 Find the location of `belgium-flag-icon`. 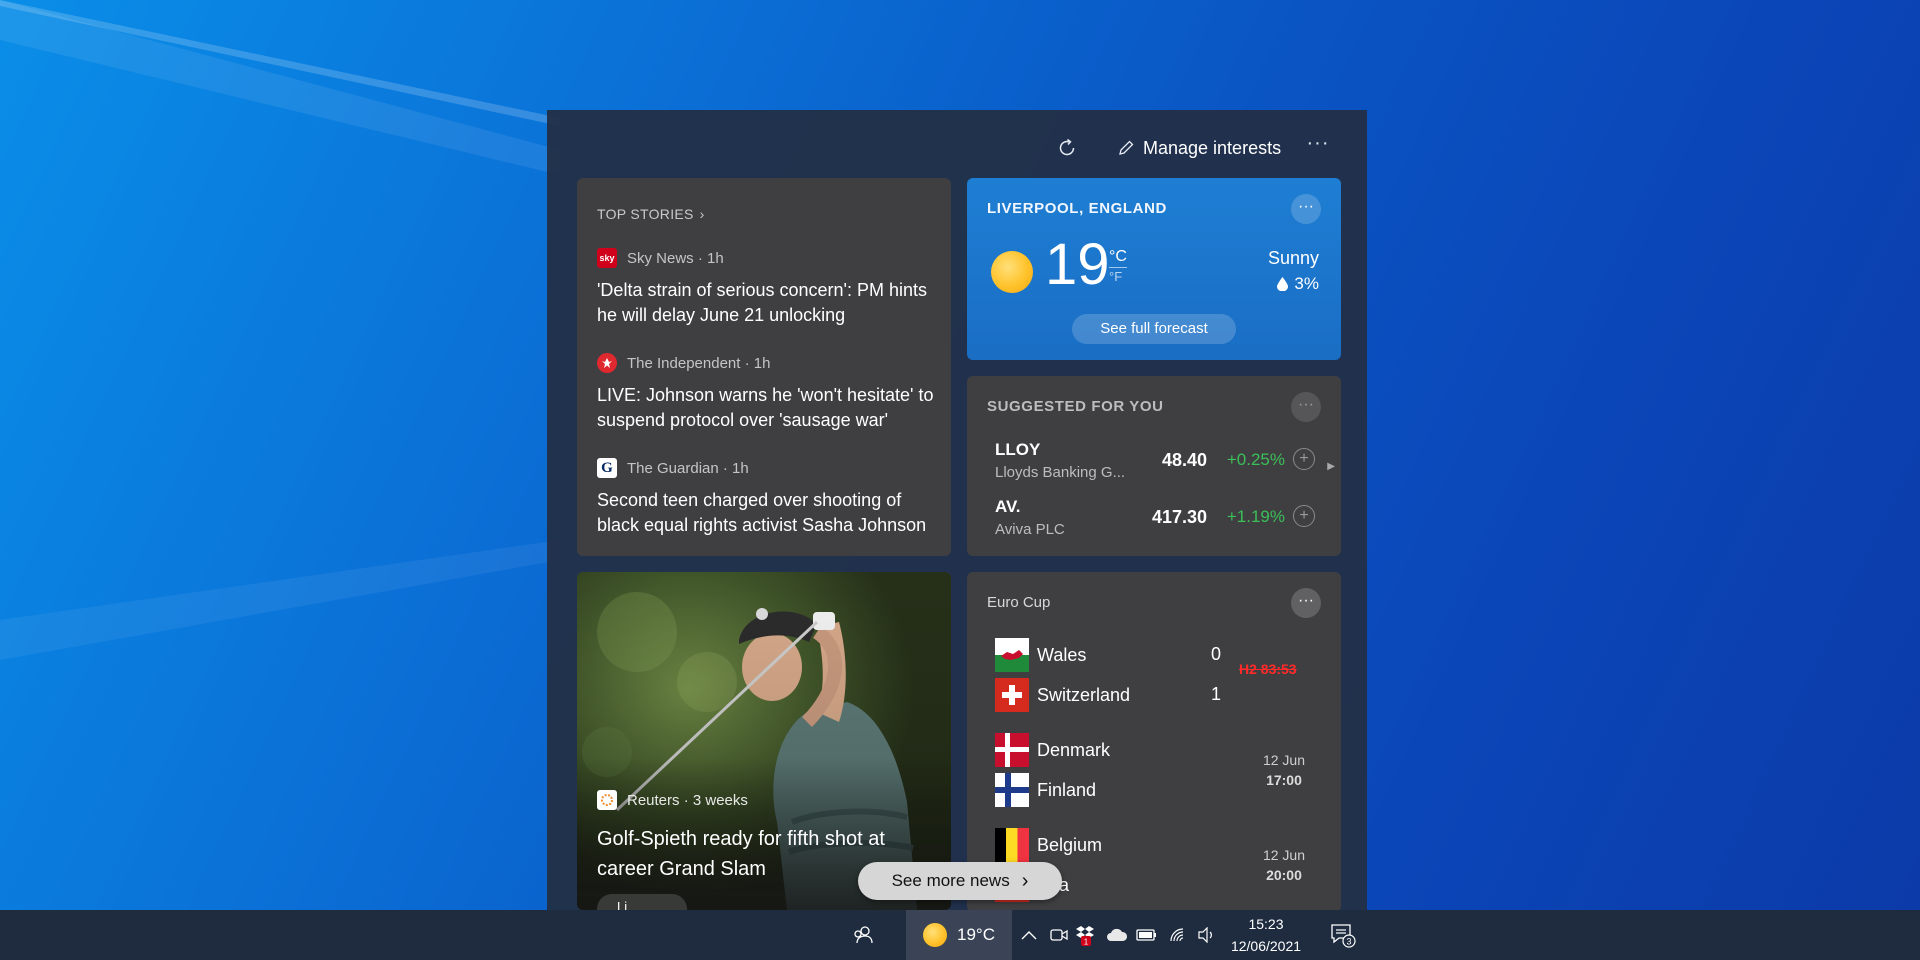

belgium-flag-icon is located at coordinates (1012, 845).